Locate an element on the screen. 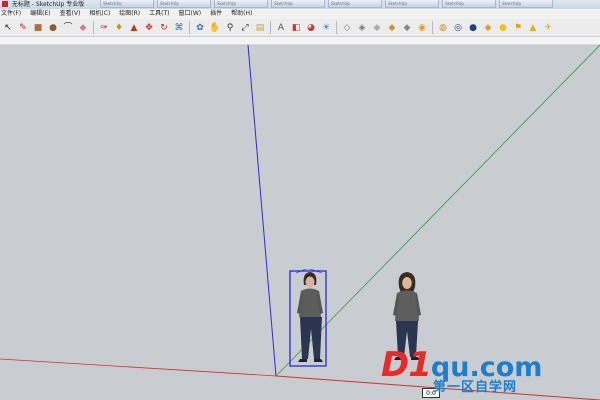  follow-icon: ⌘ is located at coordinates (179, 27).